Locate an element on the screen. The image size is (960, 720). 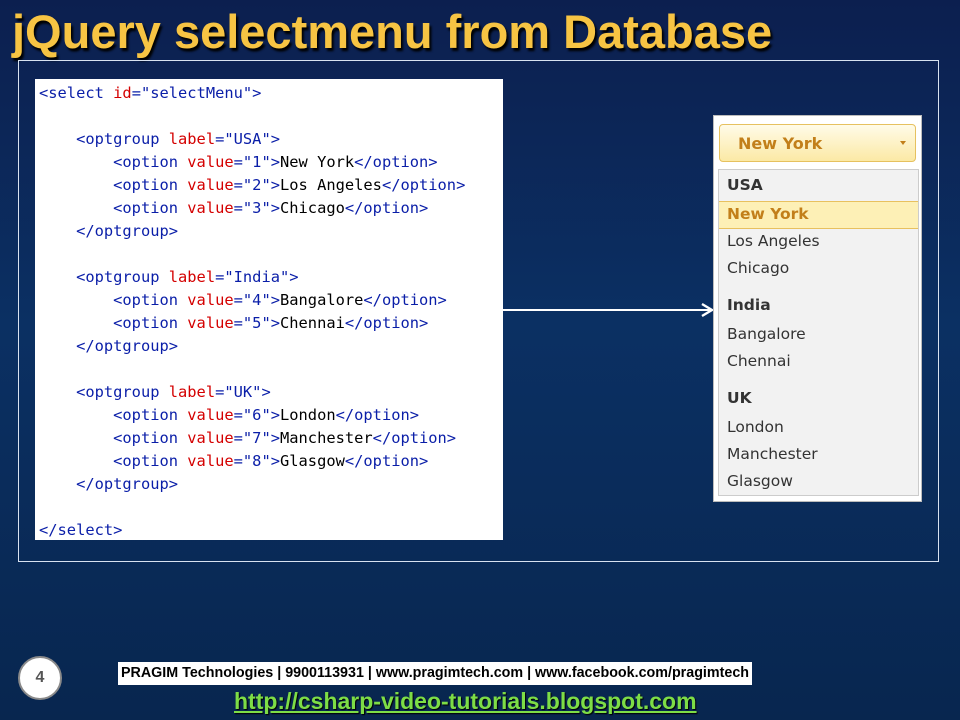
code-token-attr: id is located at coordinates (122, 93).